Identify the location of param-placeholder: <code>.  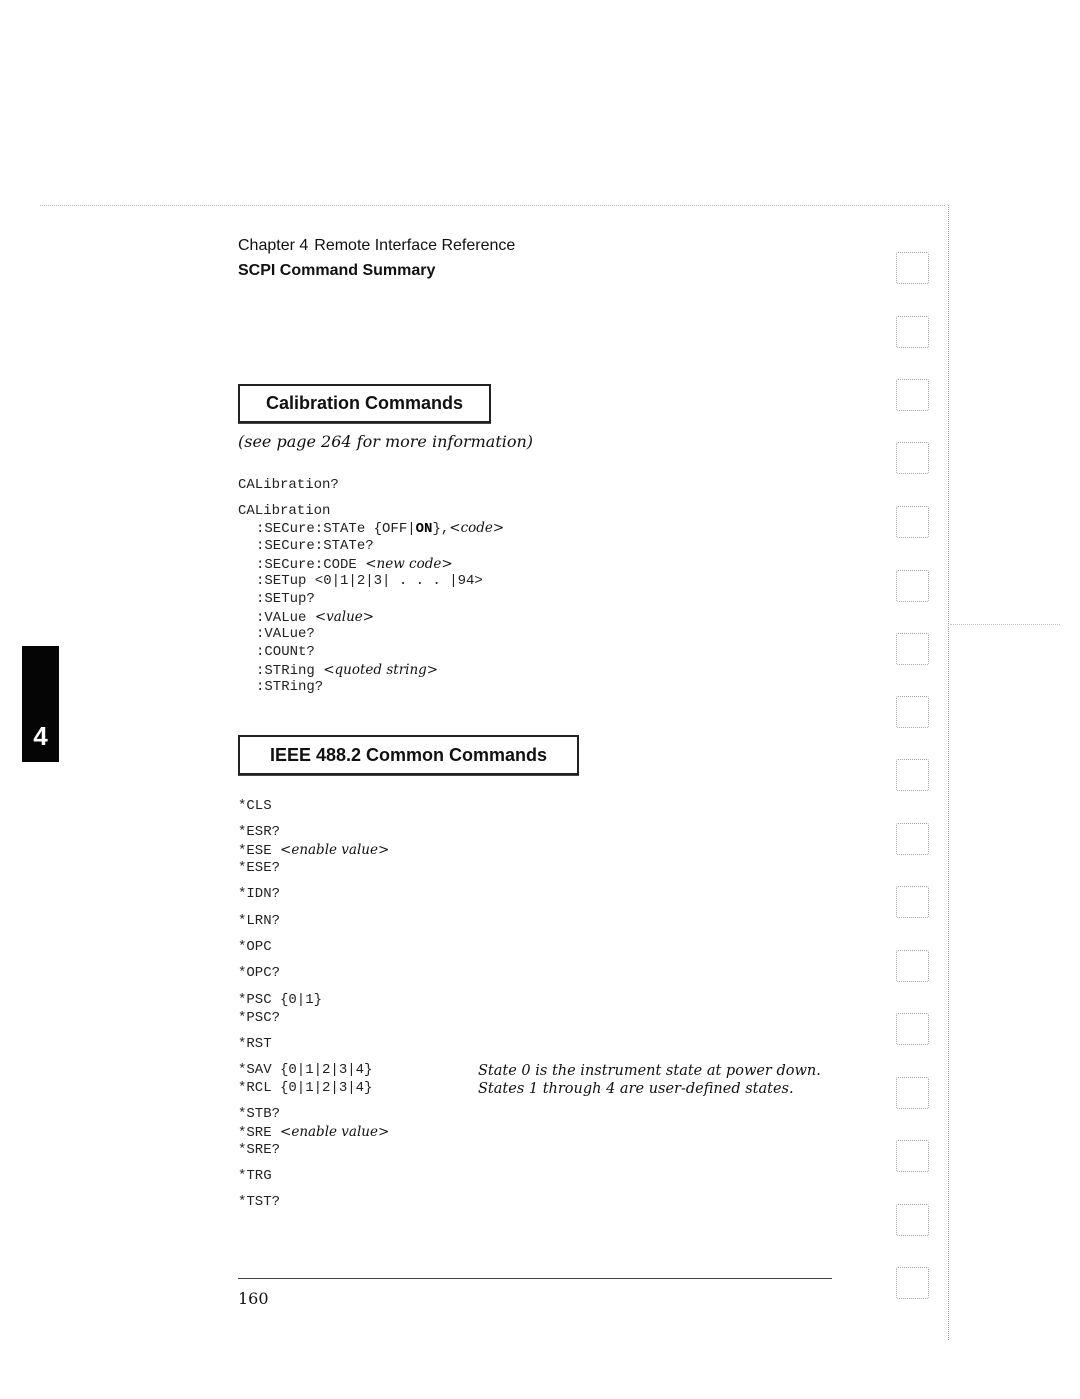
(477, 528).